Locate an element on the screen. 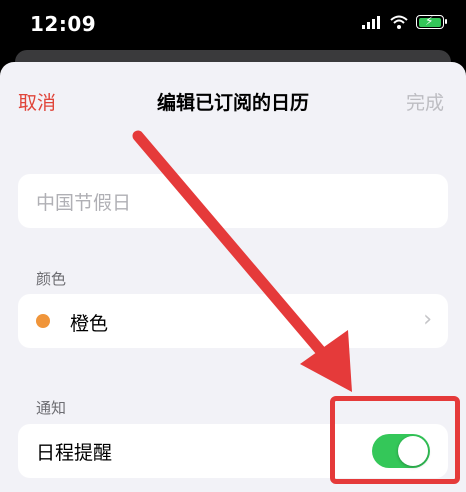 The width and height of the screenshot is (466, 492). page-title: 编辑已订阅的日历 is located at coordinates (232, 103).